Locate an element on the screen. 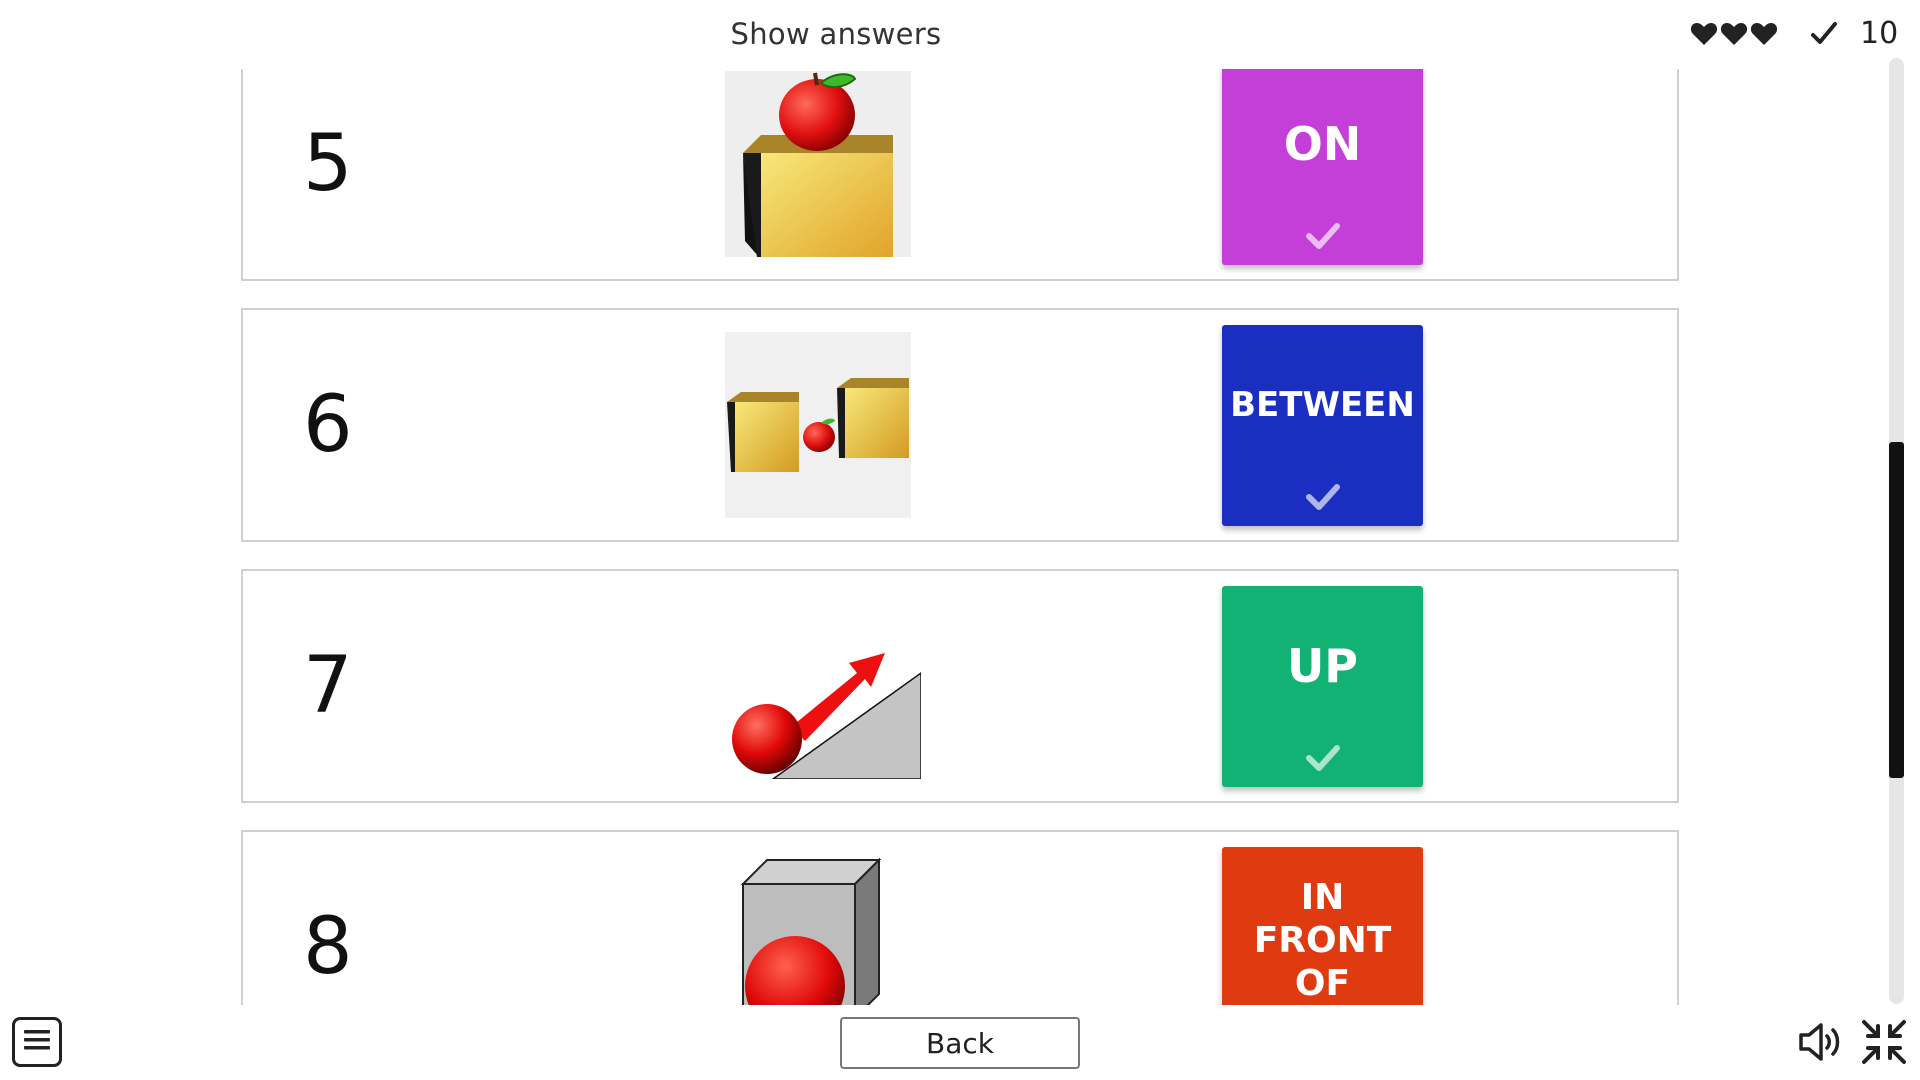 Image resolution: width=1920 pixels, height=1080 pixels. exit-fullscreen-button is located at coordinates (1884, 1042).